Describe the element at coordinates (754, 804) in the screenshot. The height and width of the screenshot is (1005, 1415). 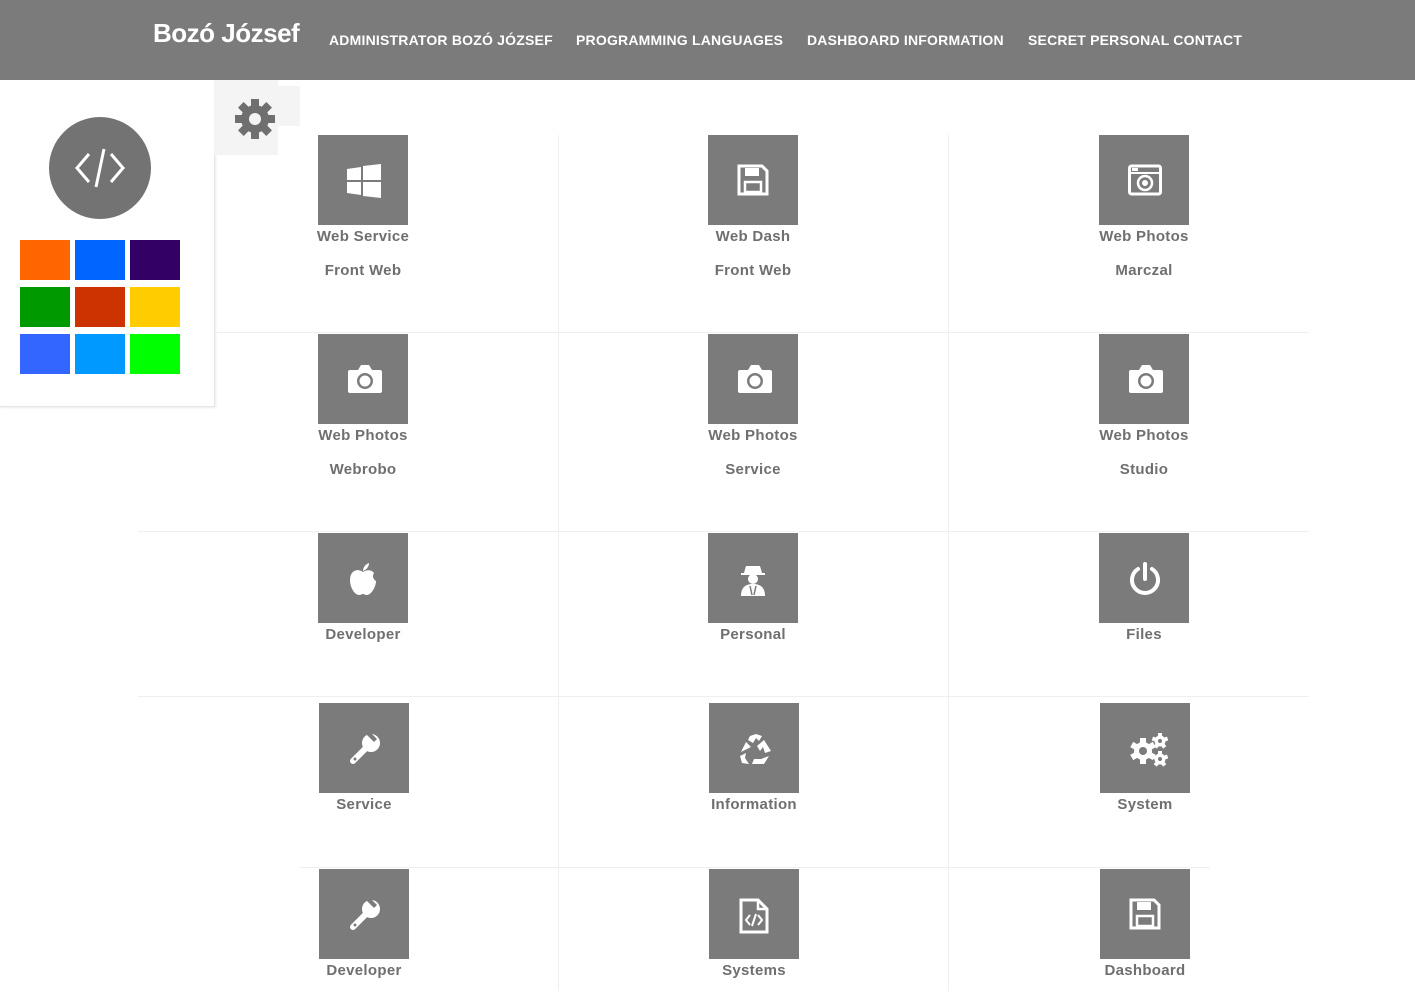
I see `tile-title: Information` at that location.